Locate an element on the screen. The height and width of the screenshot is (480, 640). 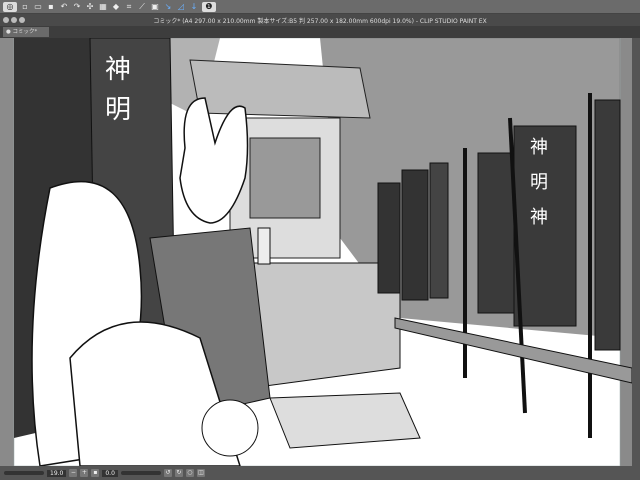
rotation-value: 0.0 is located at coordinates (110, 473).